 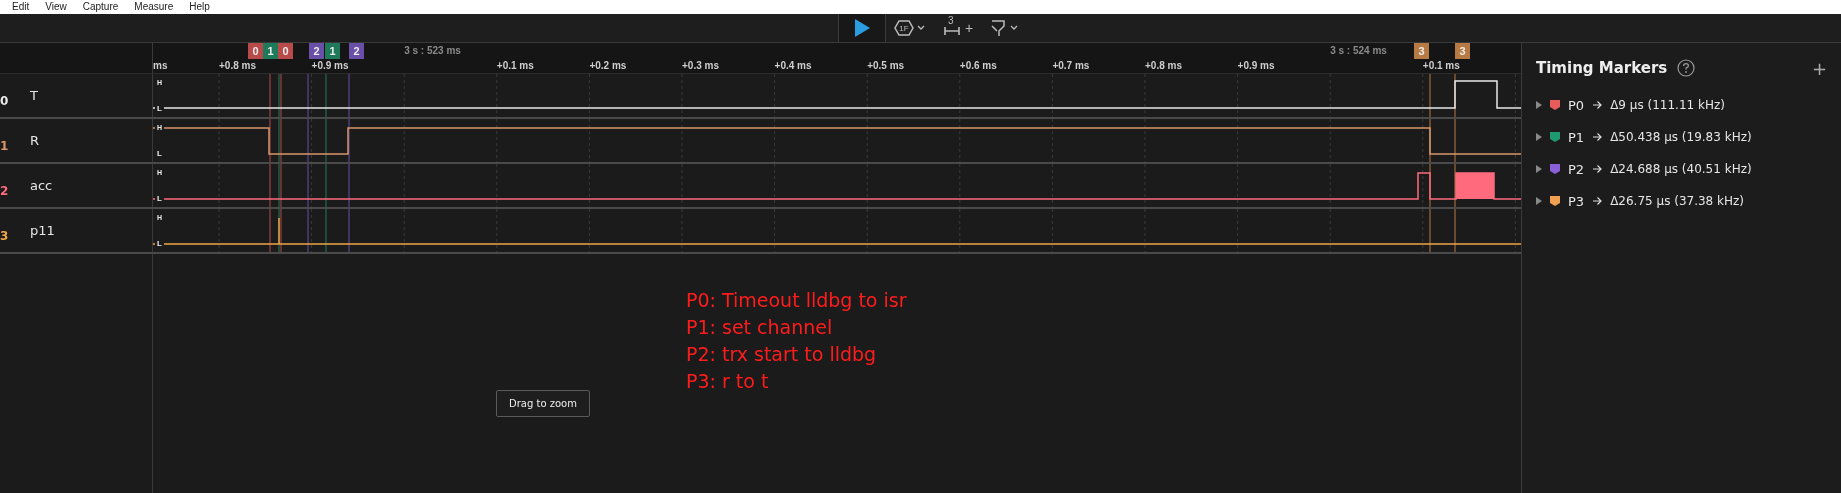 What do you see at coordinates (1358, 50) in the screenshot?
I see `time-label: 3 s : 524 ms` at bounding box center [1358, 50].